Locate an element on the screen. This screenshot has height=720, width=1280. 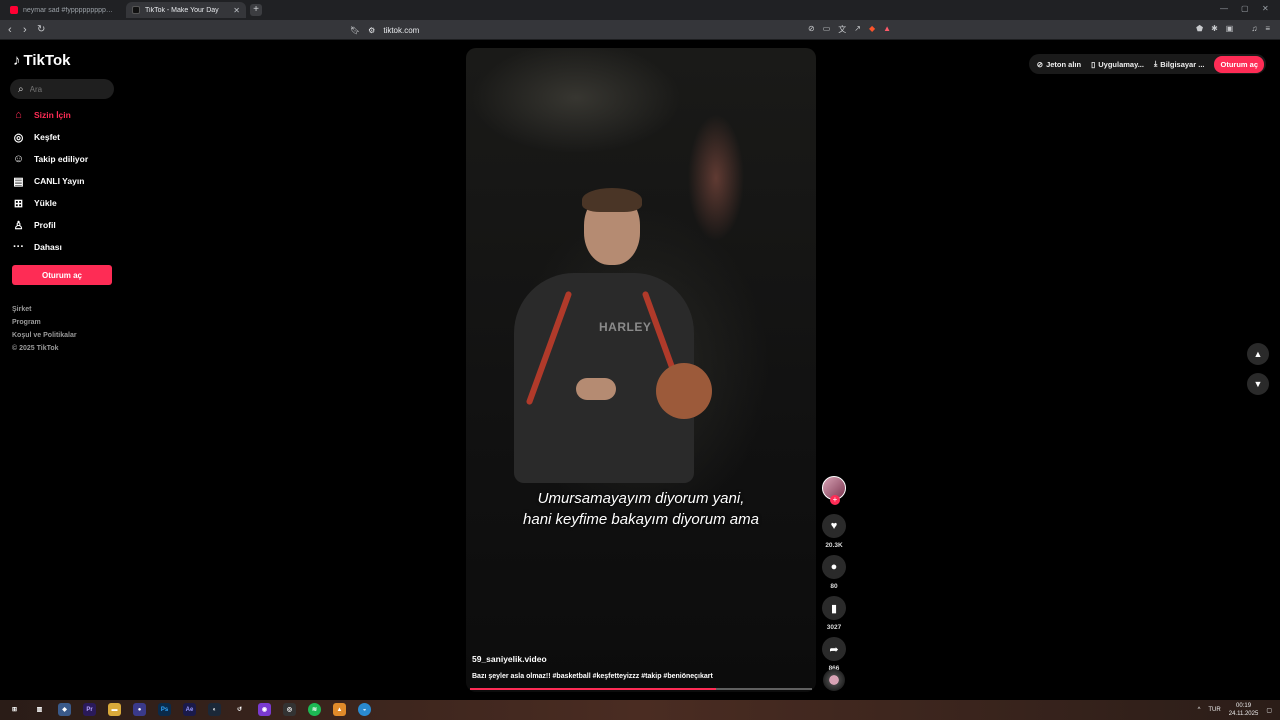
back-icon: ‹ is located at coordinates (10, 30).